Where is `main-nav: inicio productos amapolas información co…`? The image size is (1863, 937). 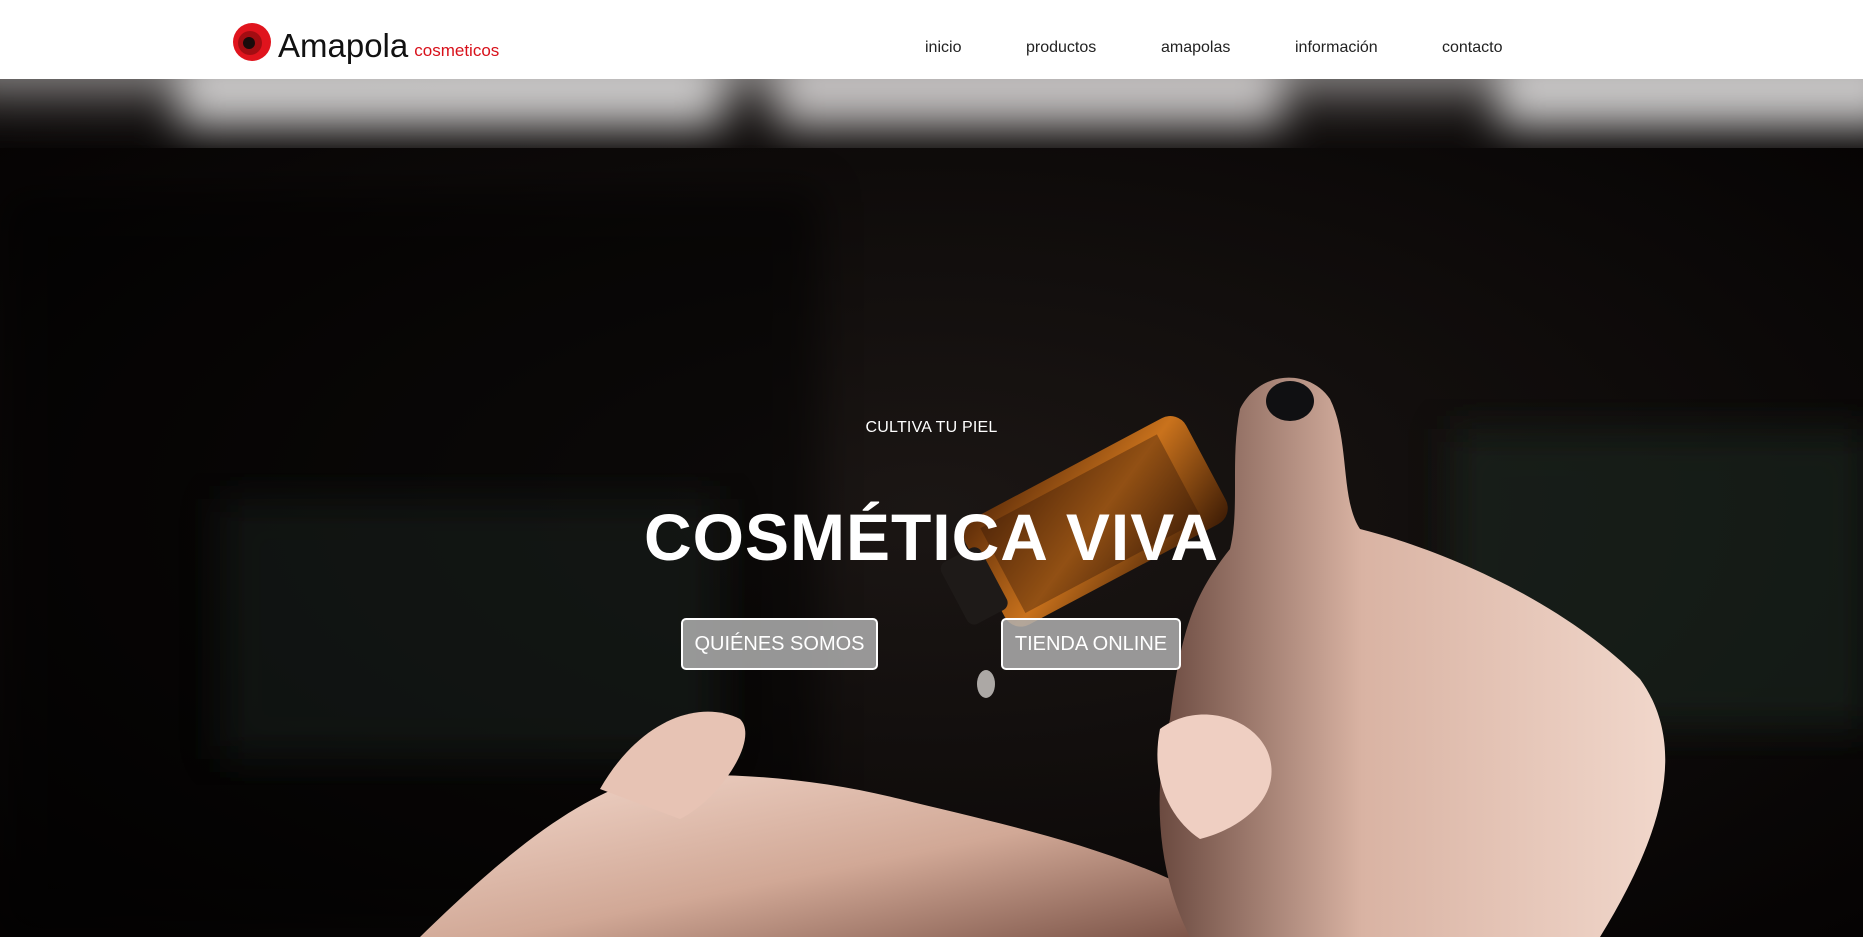 main-nav: inicio productos amapolas información co… is located at coordinates (931, 48).